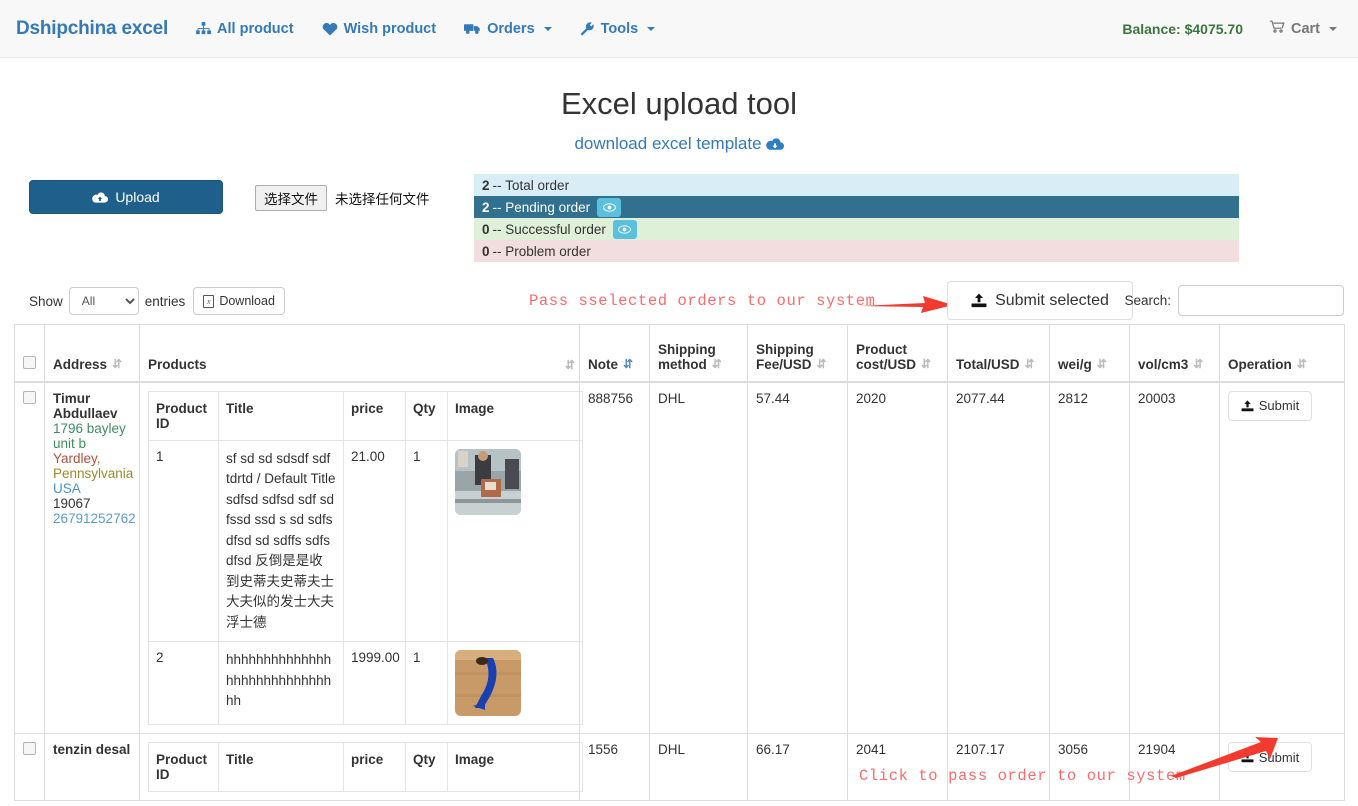  What do you see at coordinates (1052, 300) in the screenshot?
I see `submit-selected-label: Submit selected` at bounding box center [1052, 300].